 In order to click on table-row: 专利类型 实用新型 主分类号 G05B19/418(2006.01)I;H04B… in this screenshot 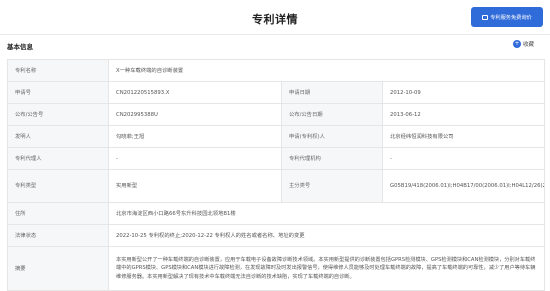, I will do `click(276, 186)`.